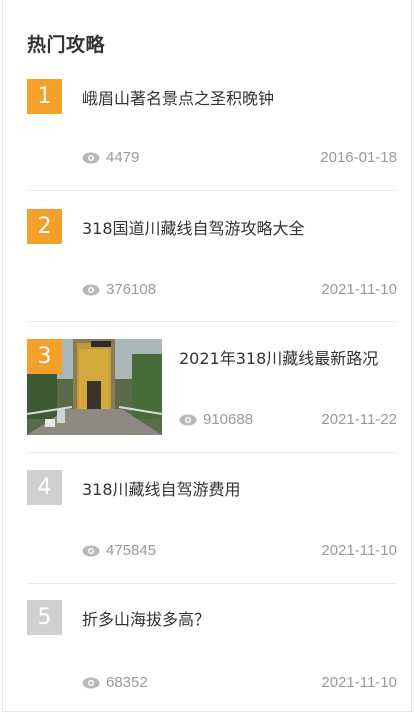 The width and height of the screenshot is (414, 715). Describe the element at coordinates (44, 617) in the screenshot. I see `rank-badge: 5` at that location.